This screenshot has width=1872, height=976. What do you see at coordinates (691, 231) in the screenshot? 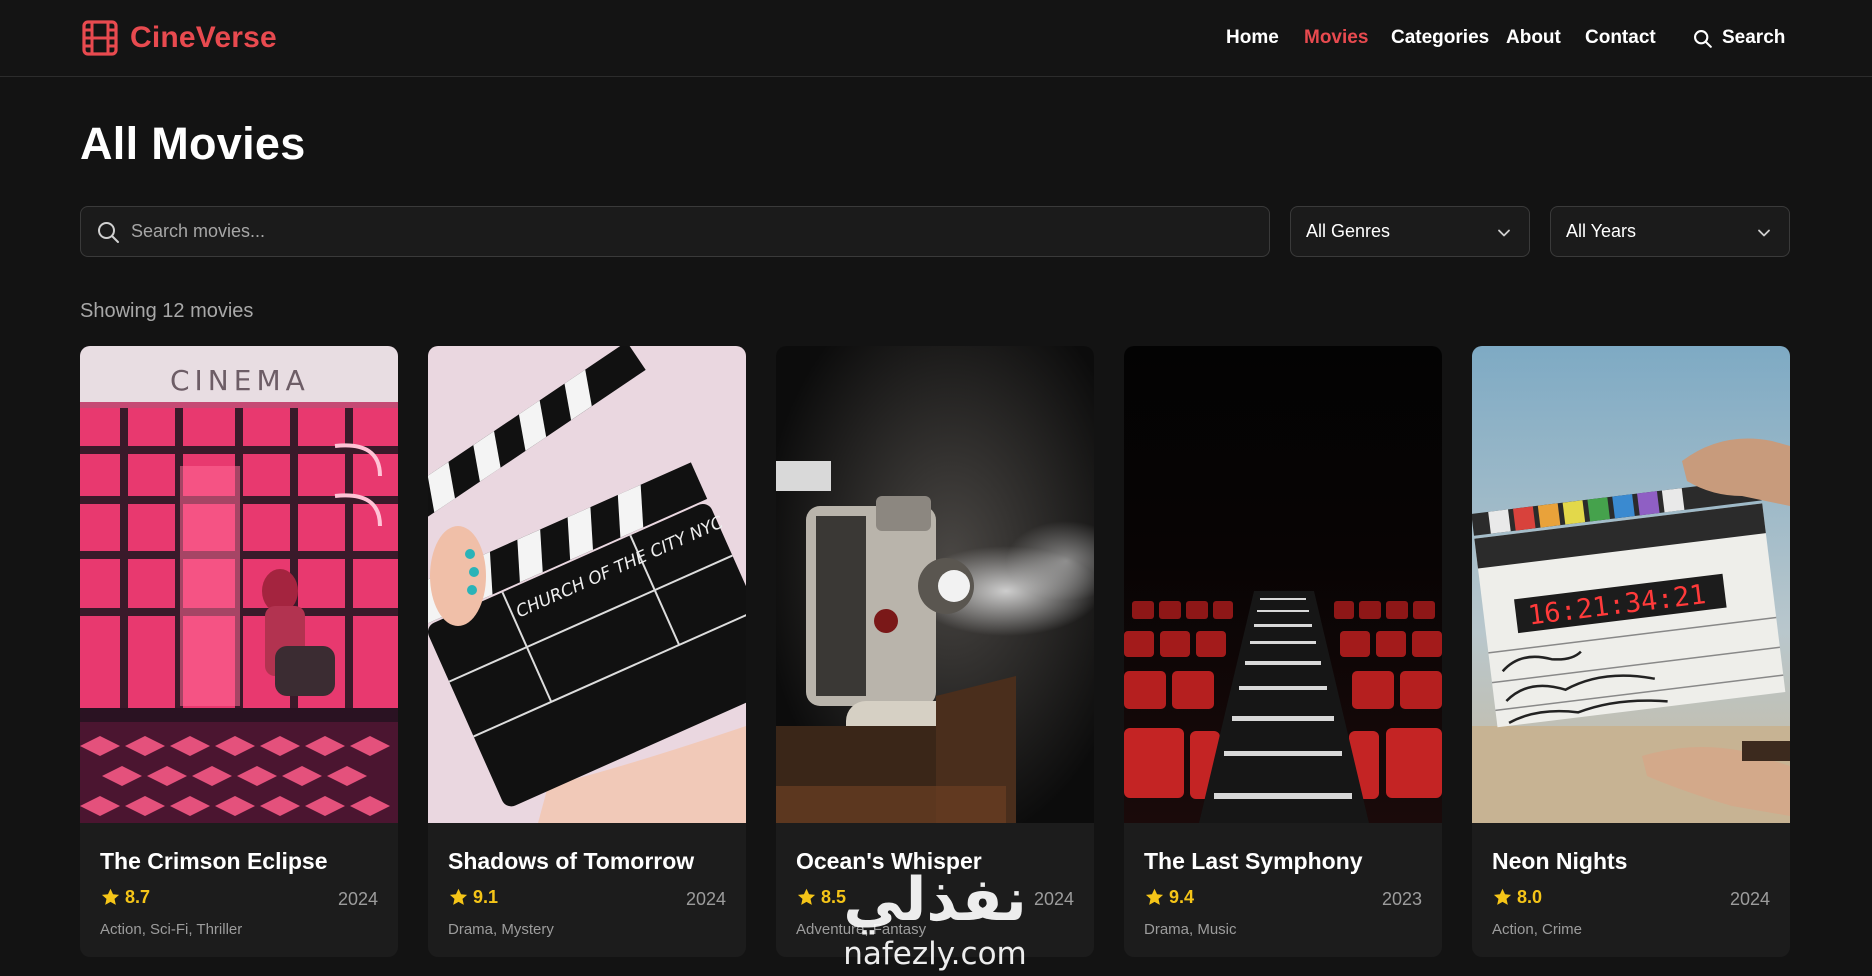
I see `movie-search-input` at bounding box center [691, 231].